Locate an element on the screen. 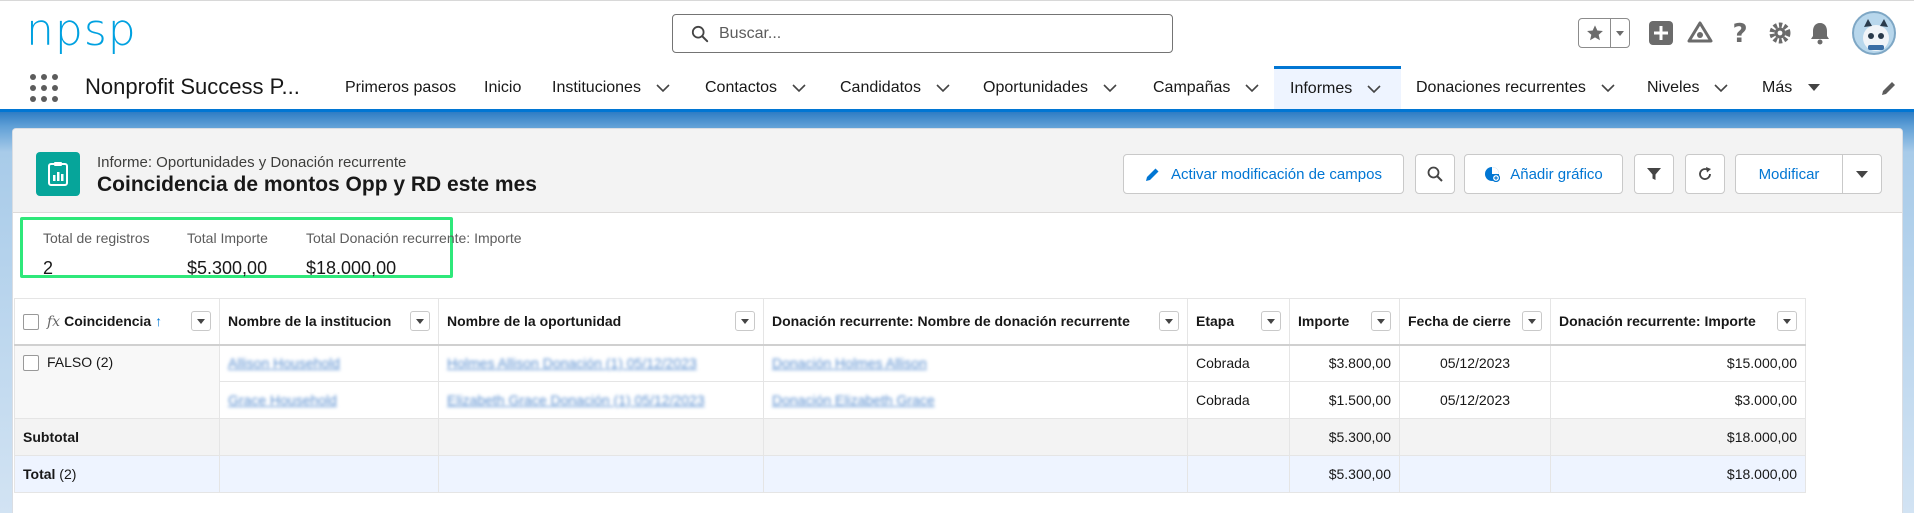 The image size is (1914, 513). opportunity-link: Elizabeth Grace Donación (1) 05/12/2023 is located at coordinates (601, 400).